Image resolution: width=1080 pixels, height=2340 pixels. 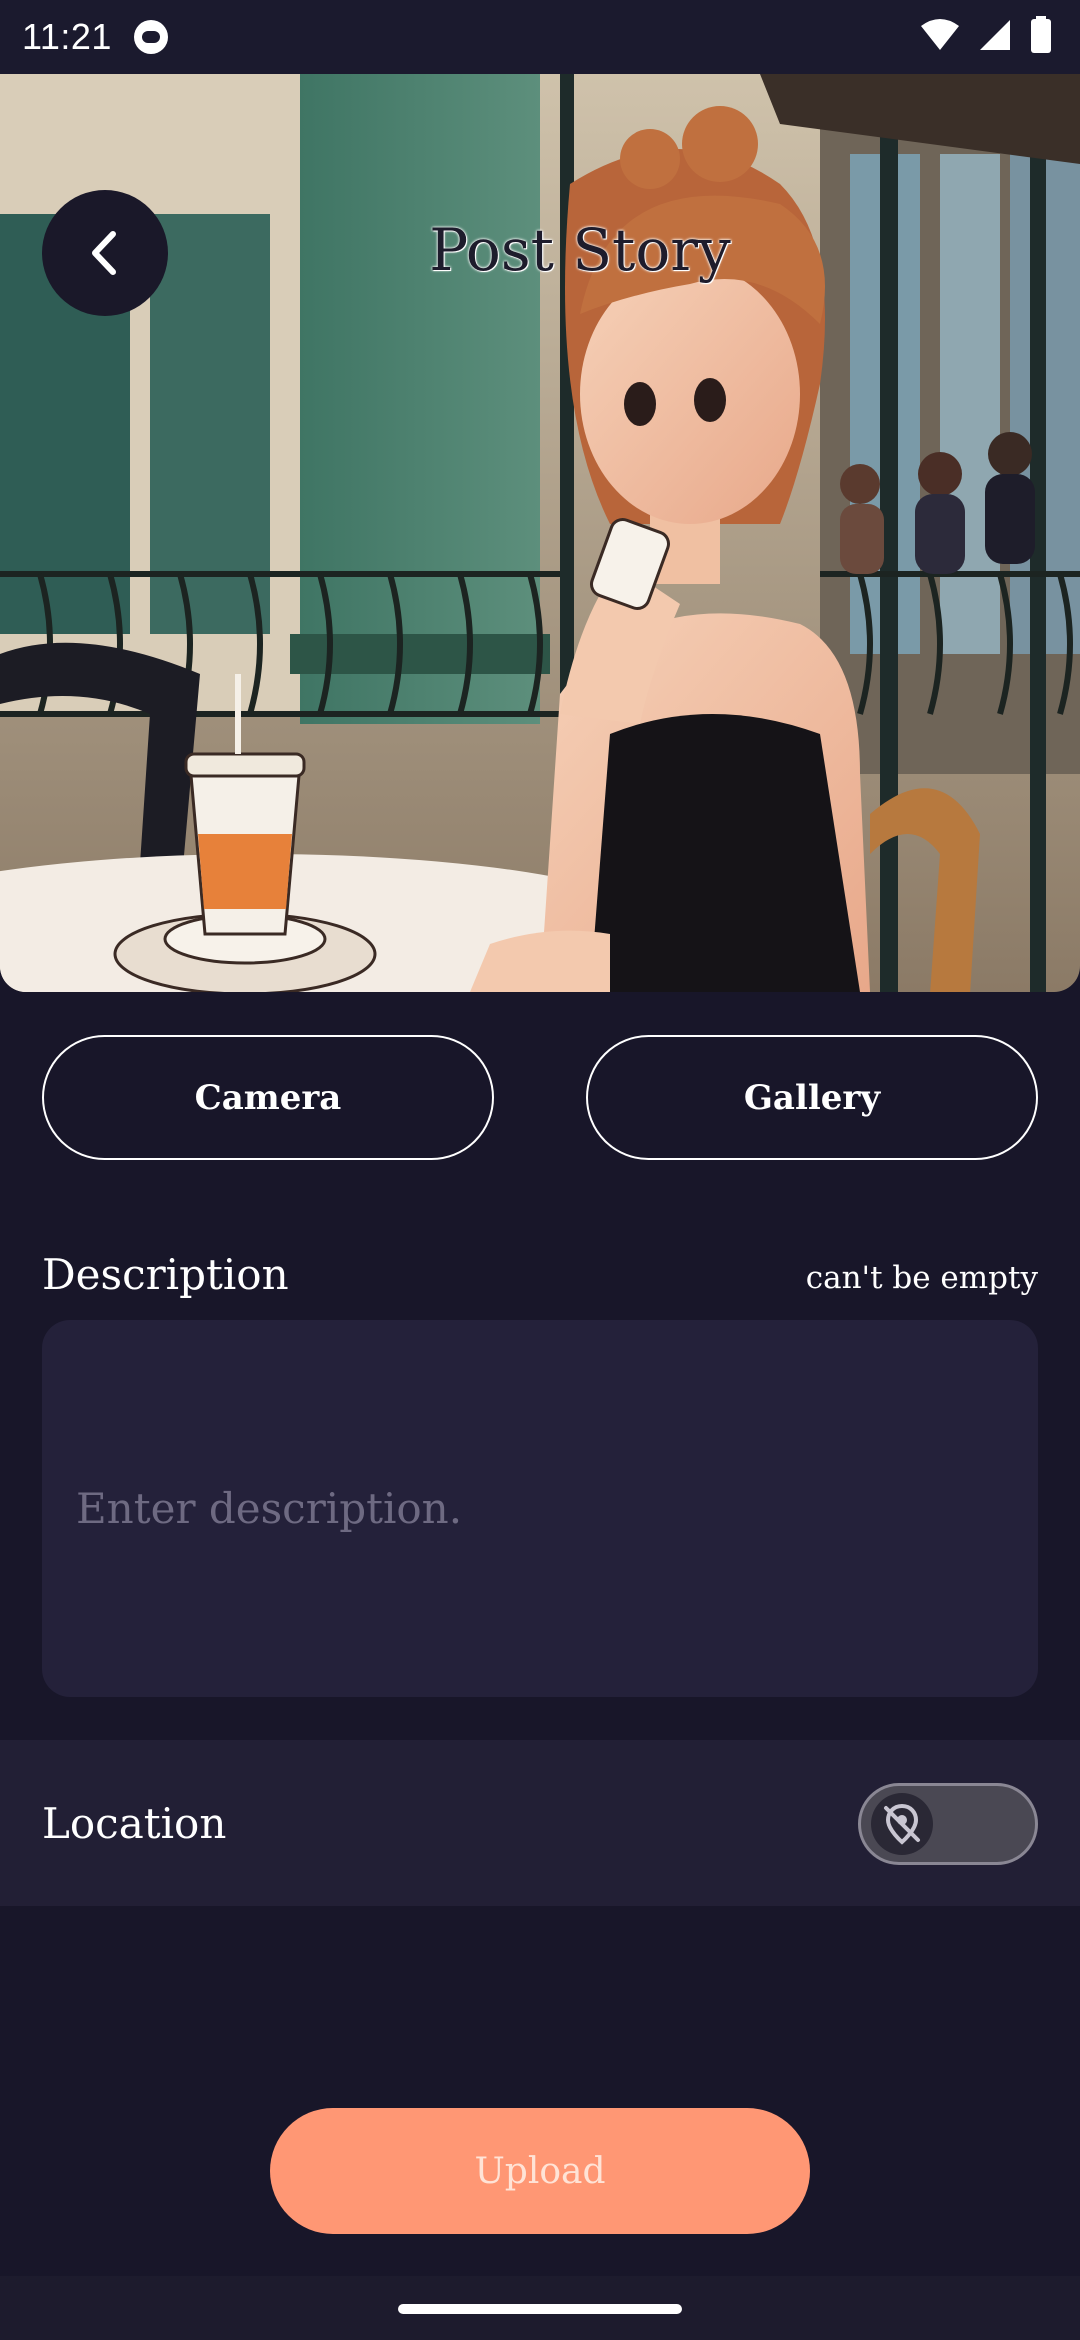 I want to click on back-button, so click(x=105, y=253).